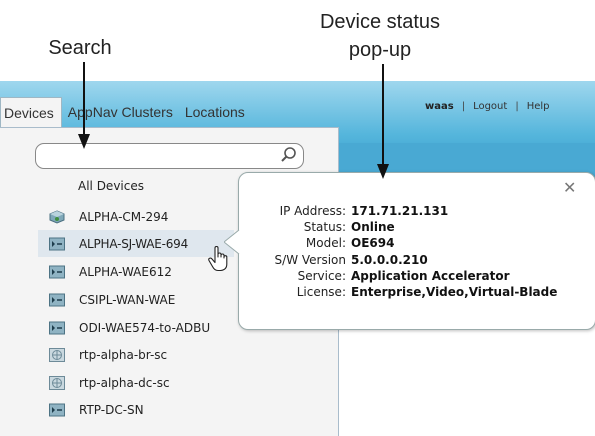  I want to click on central-manager-icon, so click(57, 216).